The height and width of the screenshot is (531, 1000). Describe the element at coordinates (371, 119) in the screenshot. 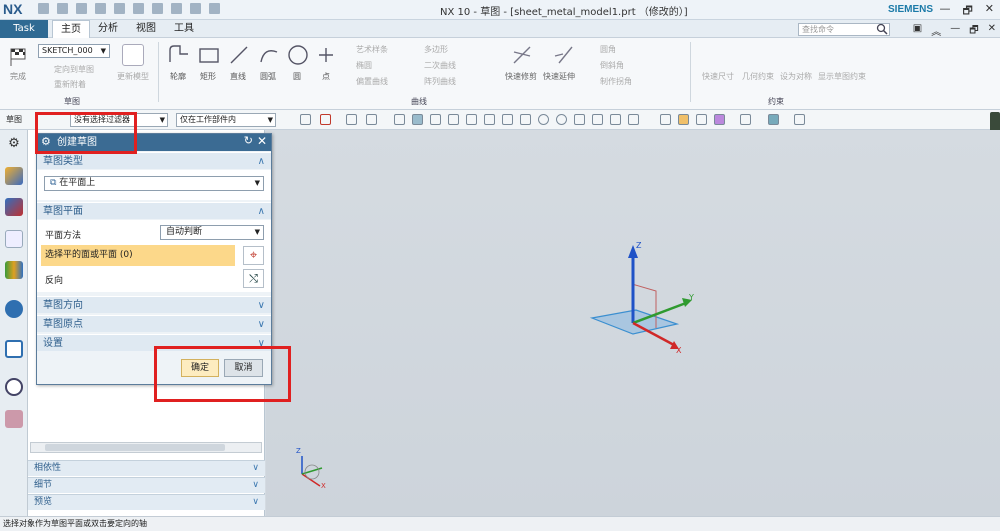

I see `box-select-icon` at that location.